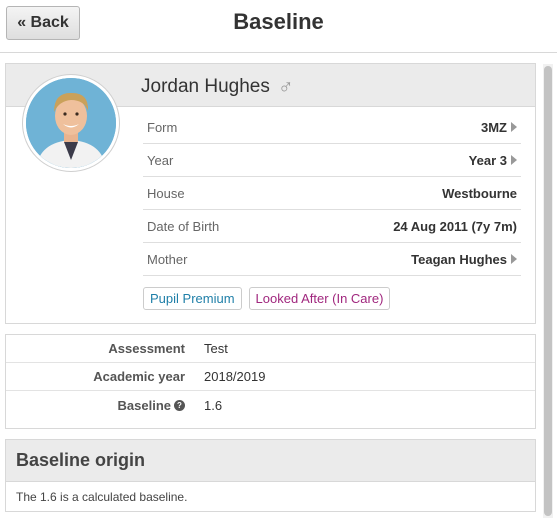  What do you see at coordinates (216, 348) in the screenshot?
I see `assessment-value: Test` at bounding box center [216, 348].